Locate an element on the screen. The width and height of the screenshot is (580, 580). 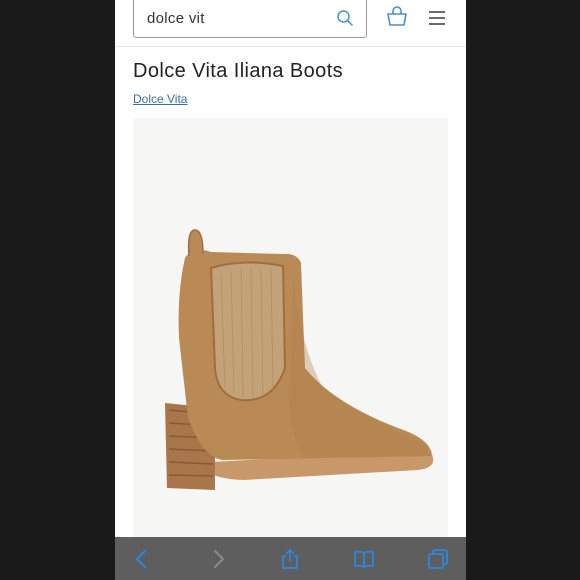
back-chevron-icon is located at coordinates (142, 559).